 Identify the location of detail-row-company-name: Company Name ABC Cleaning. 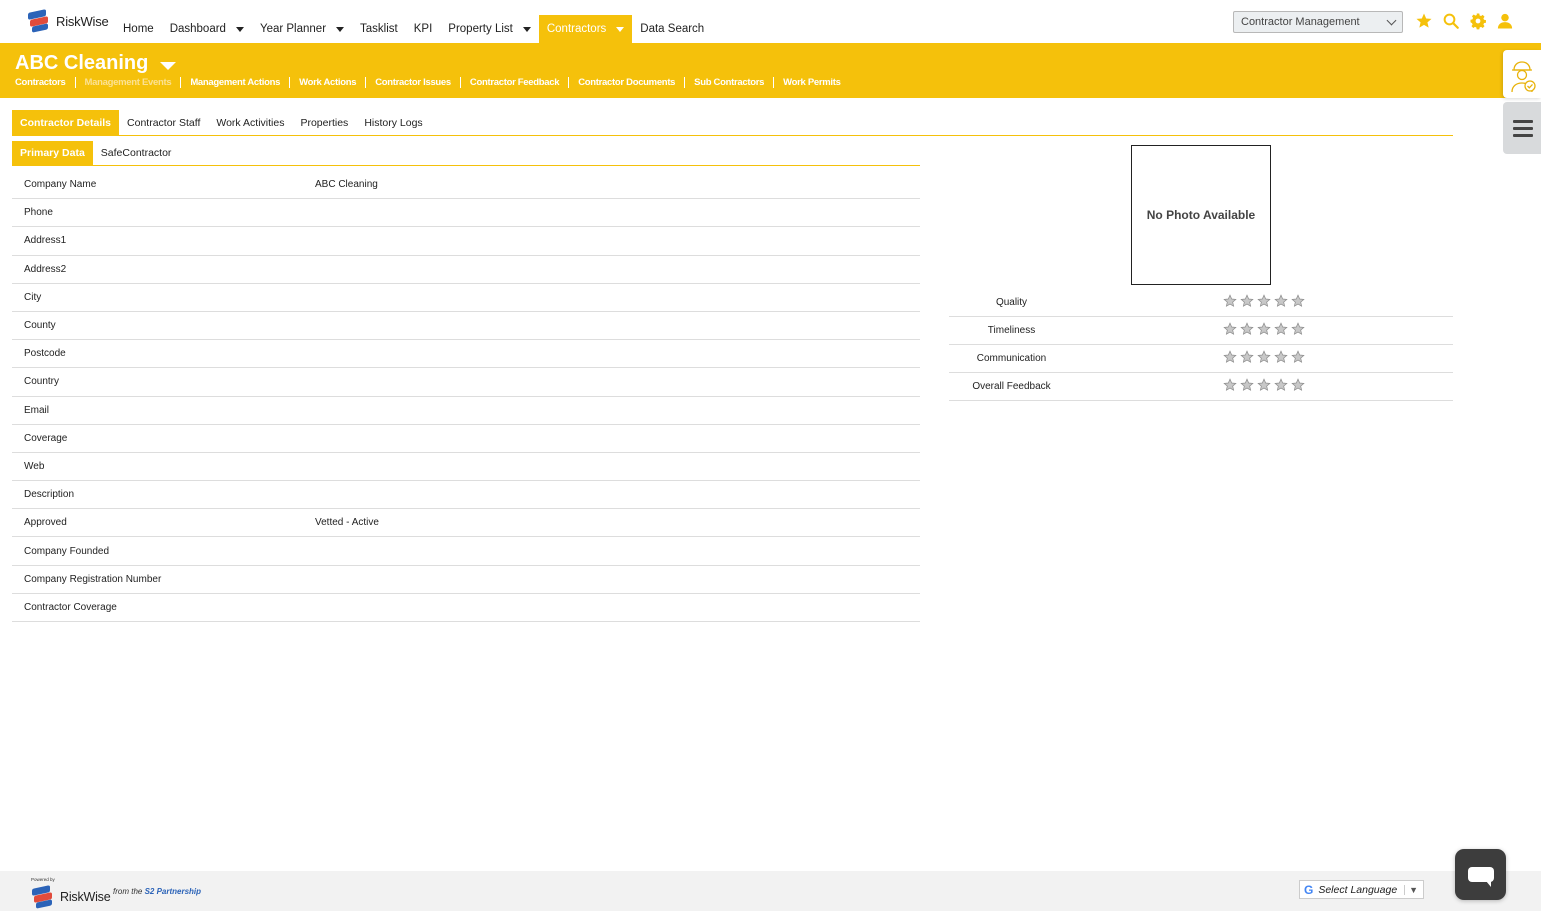
(466, 185).